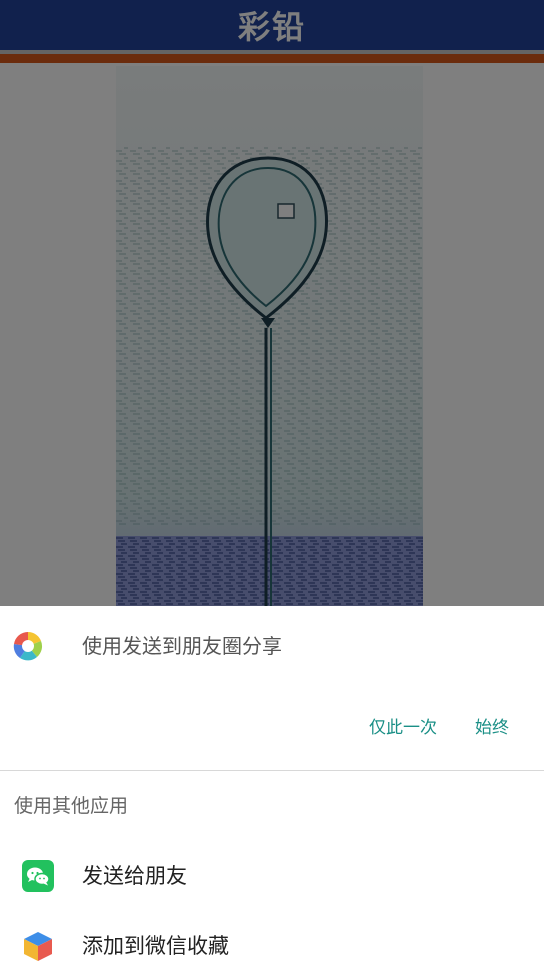 The height and width of the screenshot is (976, 544). What do you see at coordinates (403, 728) in the screenshot?
I see `just-once-button: 仅此一次` at bounding box center [403, 728].